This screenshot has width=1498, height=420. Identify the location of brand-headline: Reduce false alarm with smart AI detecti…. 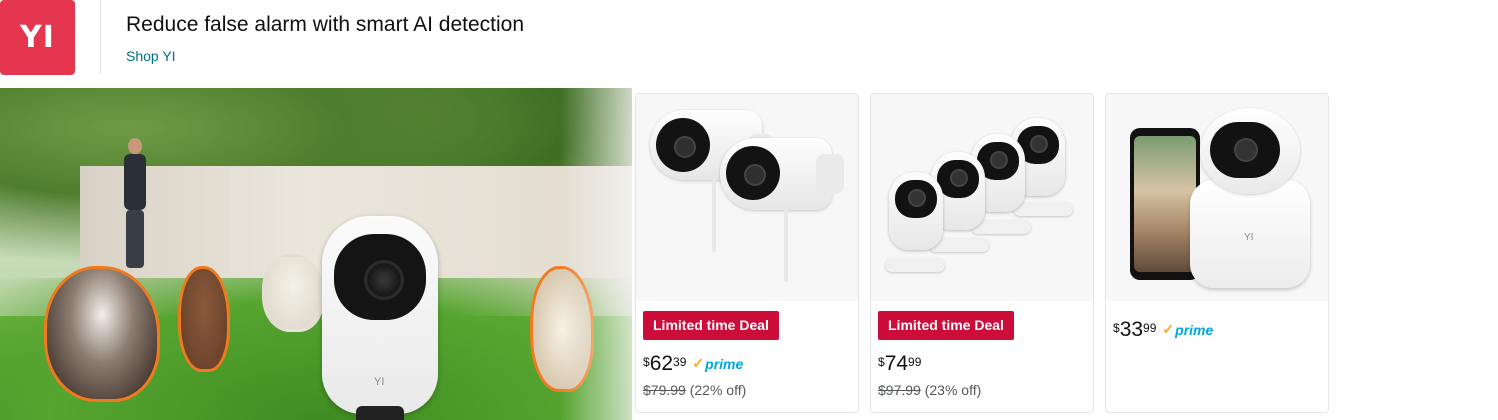
(325, 25).